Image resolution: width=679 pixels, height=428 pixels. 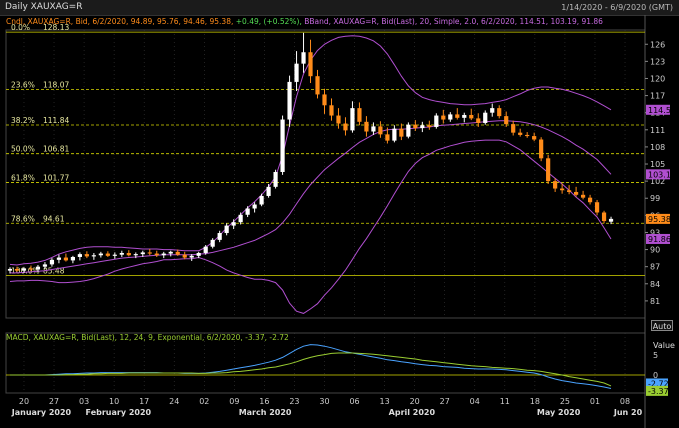 What do you see at coordinates (354, 401) in the screenshot?
I see `x-tick-label: 06` at bounding box center [354, 401].